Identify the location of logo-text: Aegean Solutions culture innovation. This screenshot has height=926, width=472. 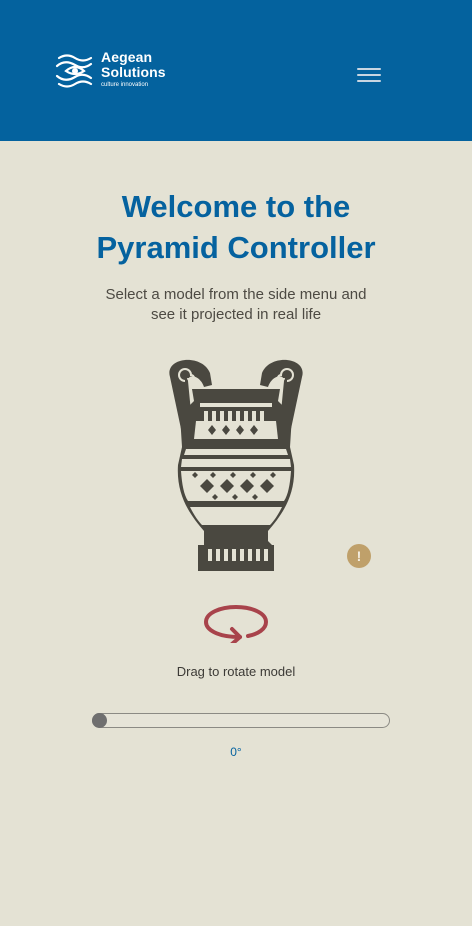
(133, 70).